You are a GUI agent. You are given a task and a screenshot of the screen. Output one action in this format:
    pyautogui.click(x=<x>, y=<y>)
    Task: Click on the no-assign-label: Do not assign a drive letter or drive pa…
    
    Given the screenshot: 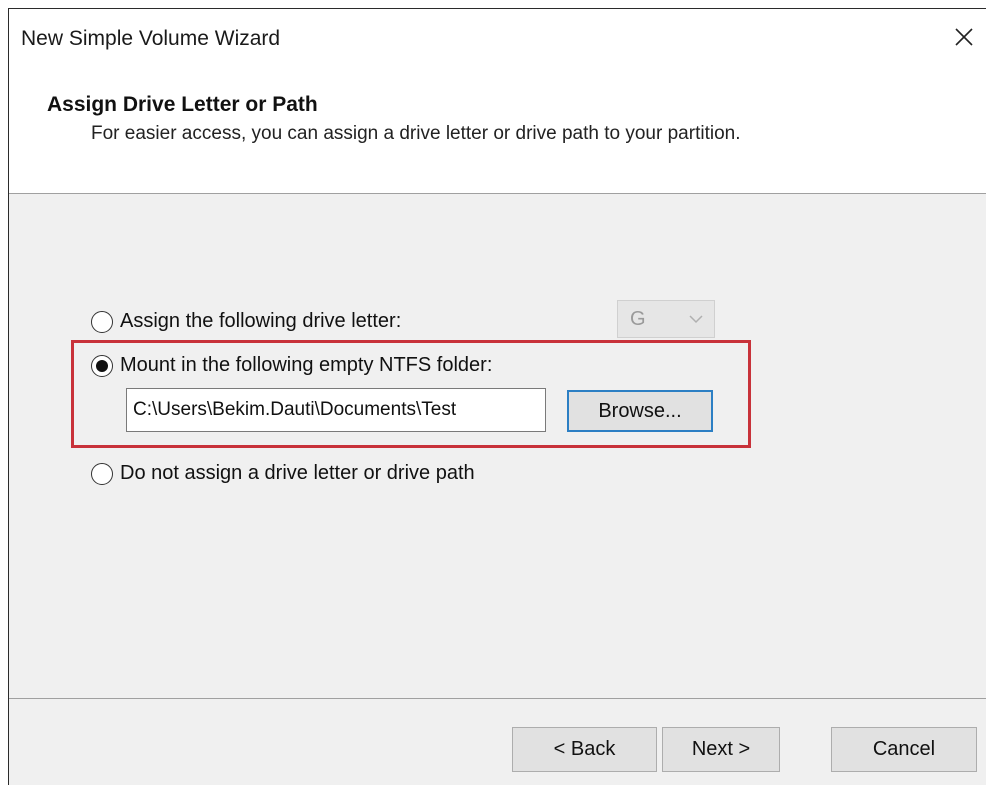 What is the action you would take?
    pyautogui.click(x=297, y=473)
    